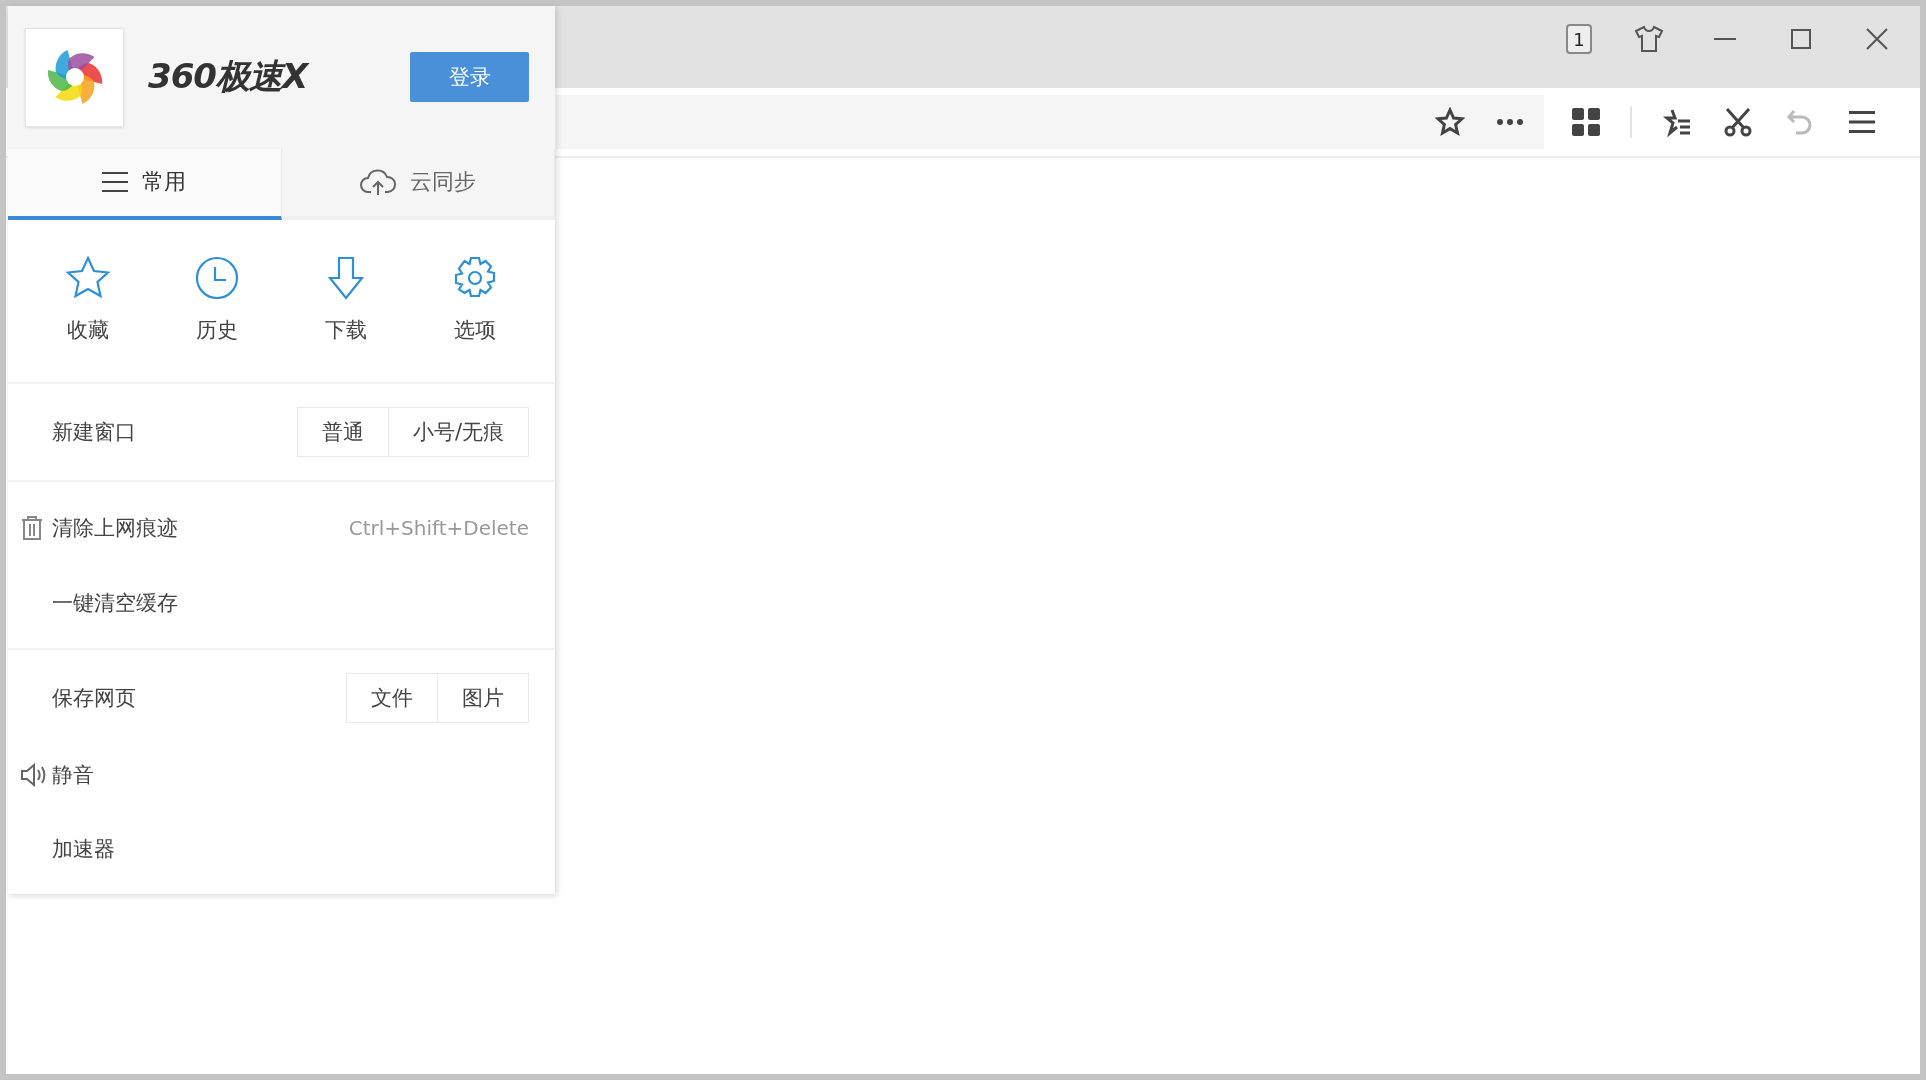  Describe the element at coordinates (229, 77) in the screenshot. I see `brand-name: 360极速X` at that location.